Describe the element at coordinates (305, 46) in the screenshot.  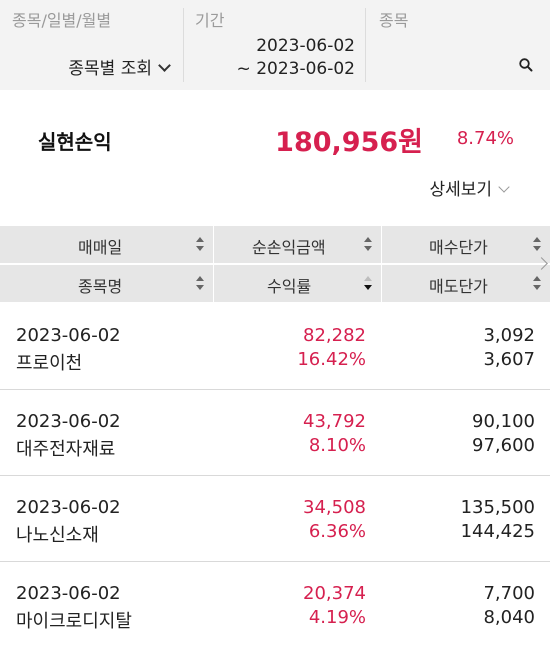
I see `period-start: 2023-06-02` at that location.